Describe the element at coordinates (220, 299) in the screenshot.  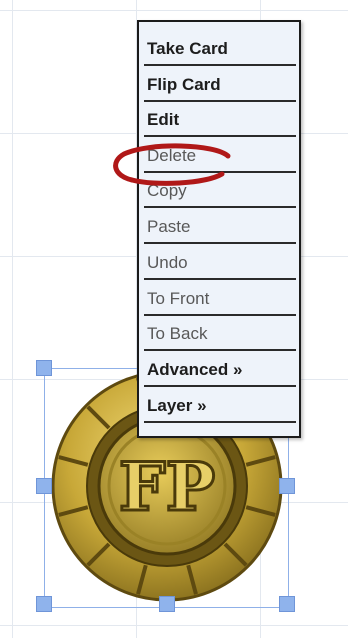
I see `menu-item-to-front: To Front` at that location.